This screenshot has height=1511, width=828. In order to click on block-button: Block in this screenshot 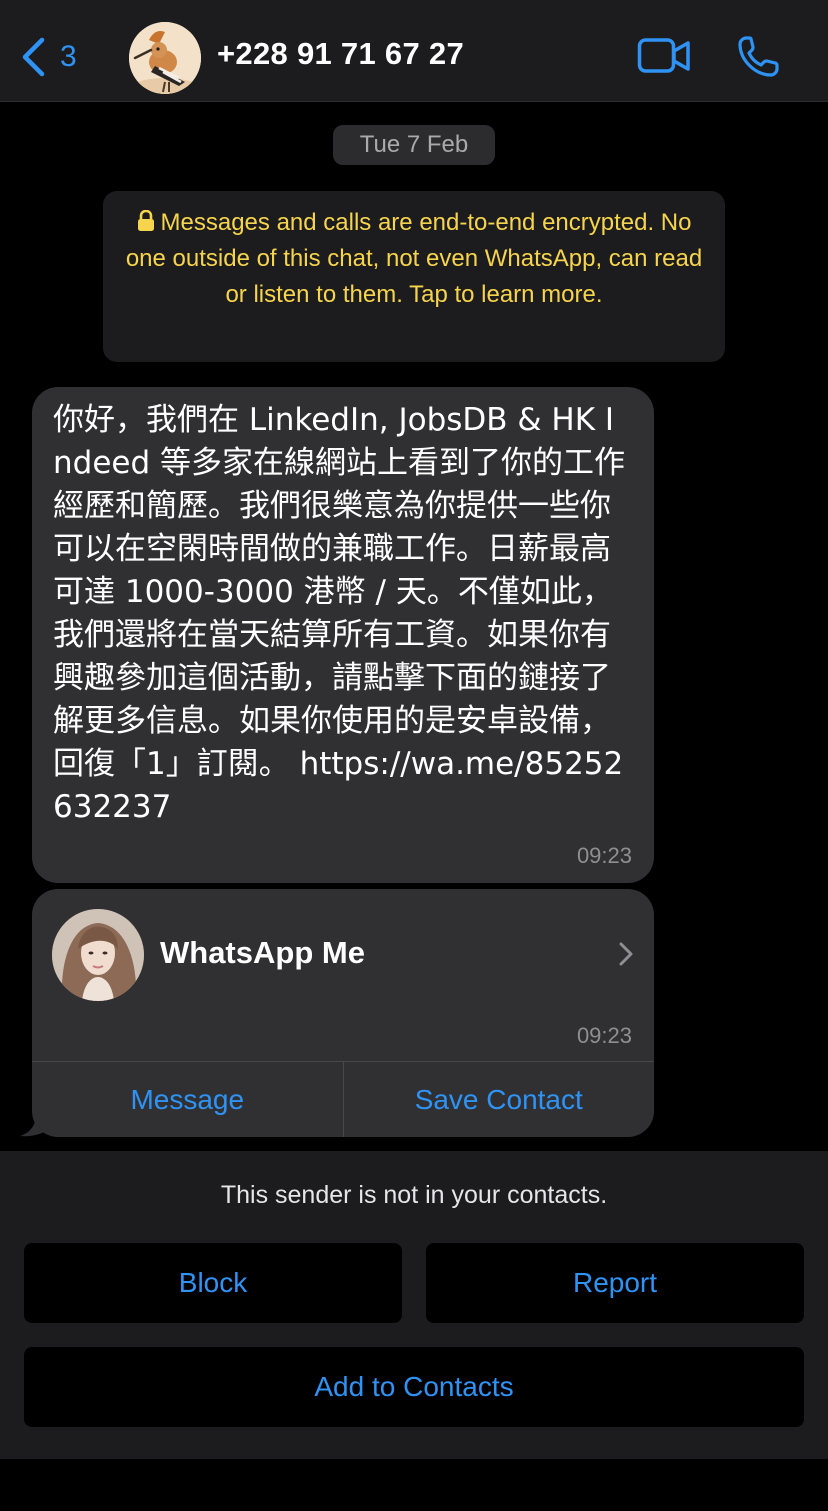, I will do `click(213, 1283)`.